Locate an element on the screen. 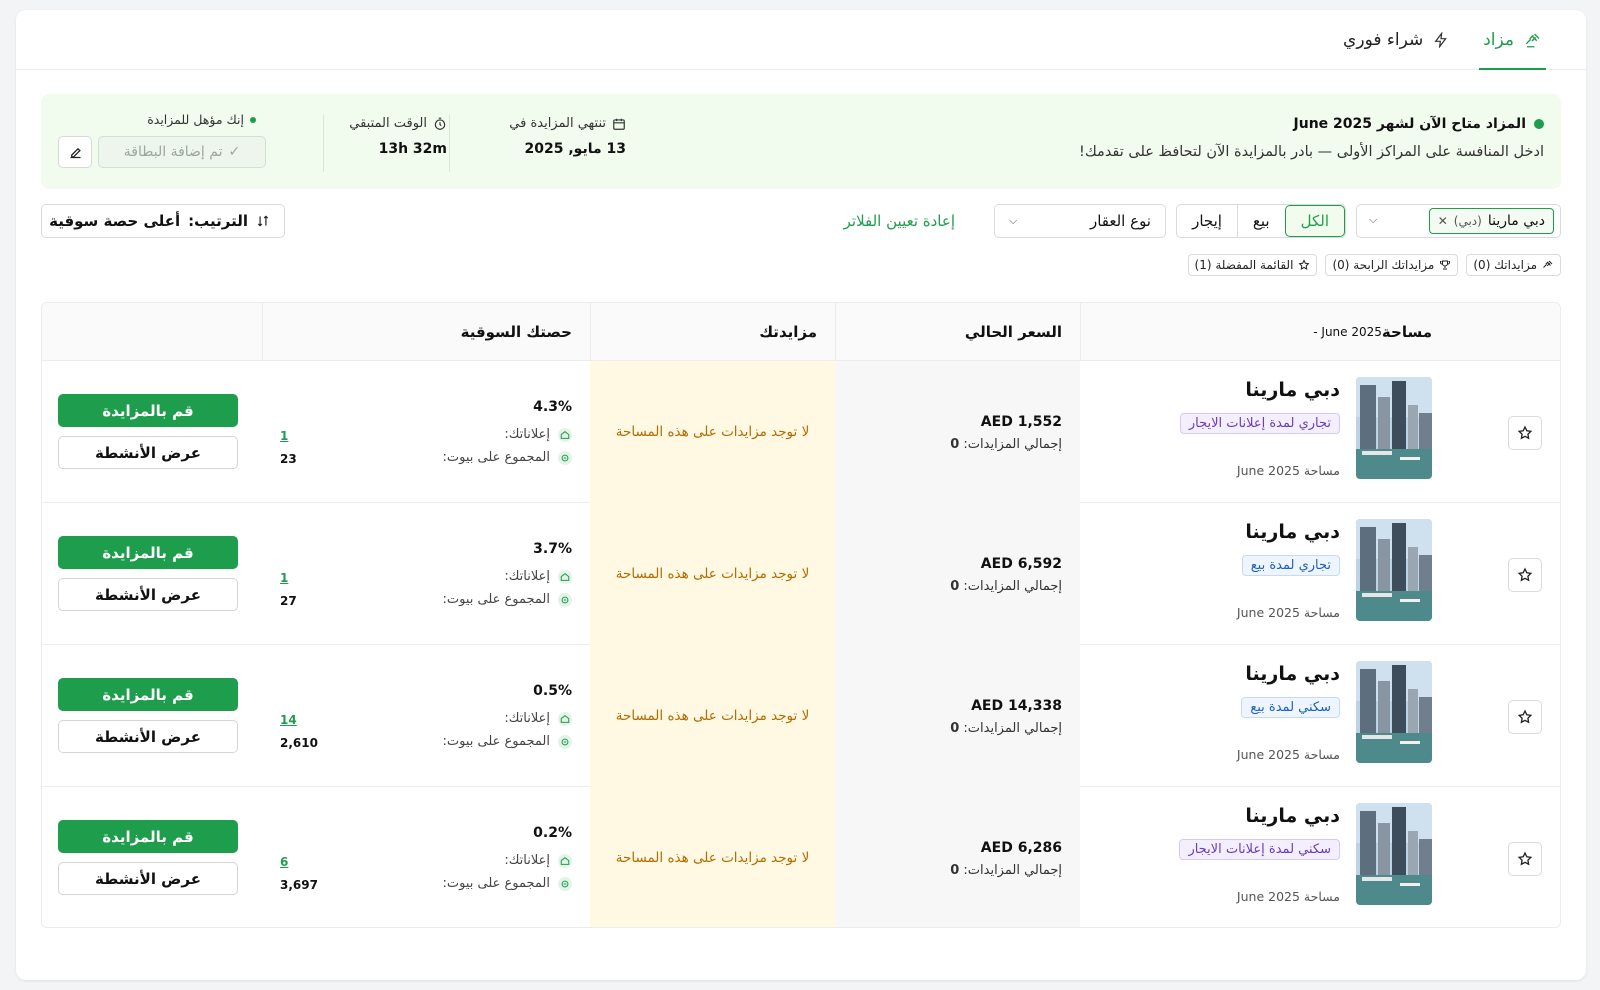 This screenshot has width=1600, height=990. market-share-percent: 3.7% is located at coordinates (552, 549).